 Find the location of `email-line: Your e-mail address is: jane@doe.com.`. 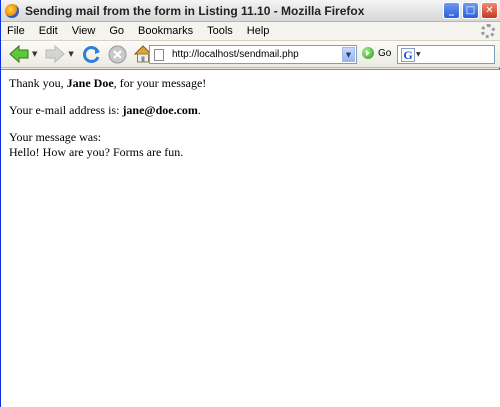

email-line: Your e-mail address is: jane@doe.com. is located at coordinates (251, 110).